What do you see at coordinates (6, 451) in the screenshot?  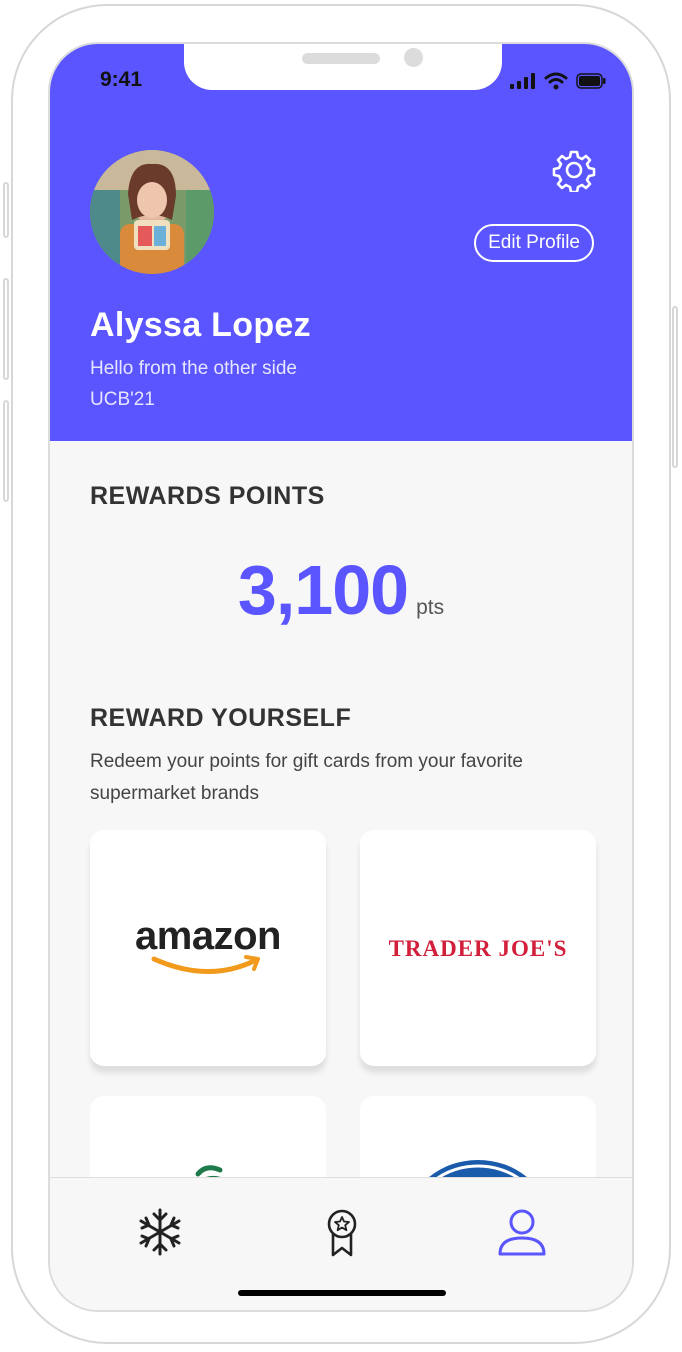 I see `volume-down-button` at bounding box center [6, 451].